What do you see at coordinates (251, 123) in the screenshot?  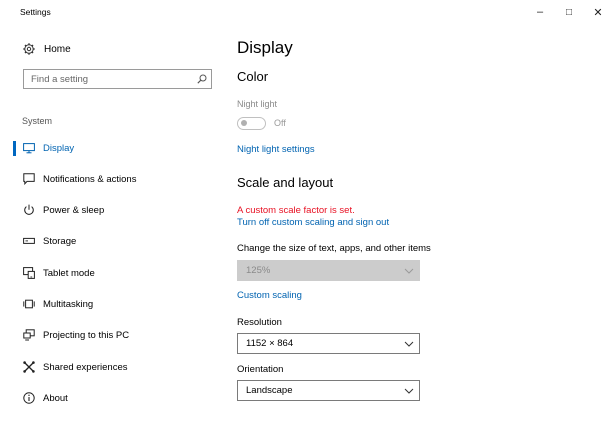 I see `night-light-toggle` at bounding box center [251, 123].